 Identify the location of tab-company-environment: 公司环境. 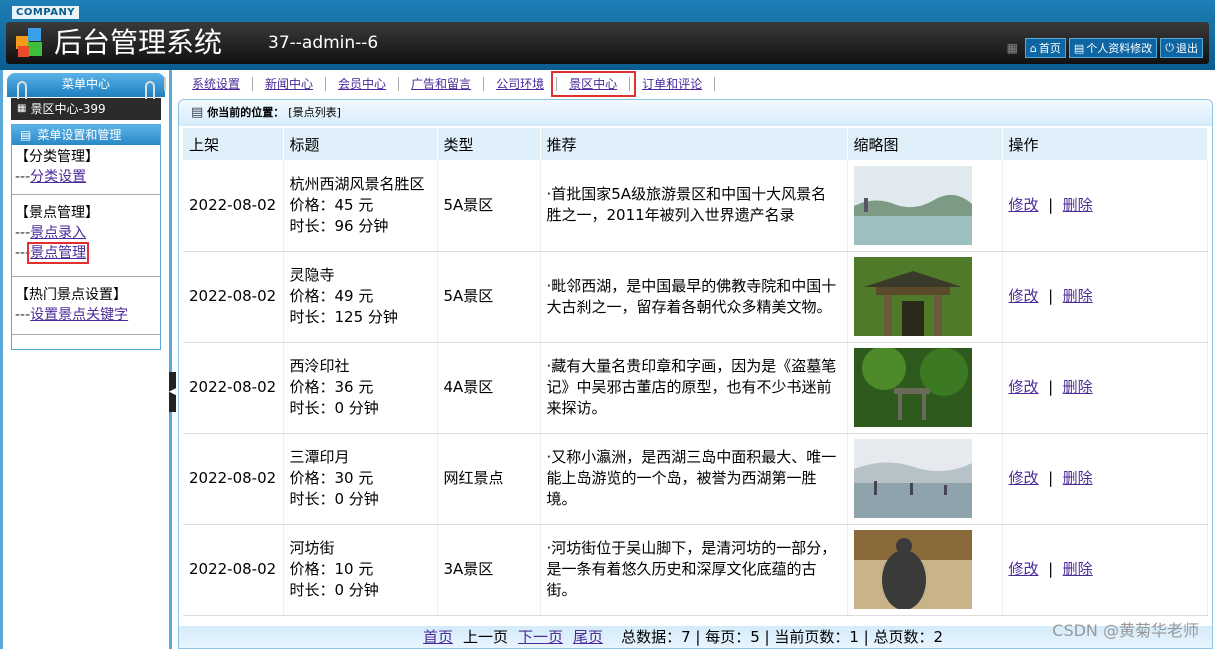
(521, 84).